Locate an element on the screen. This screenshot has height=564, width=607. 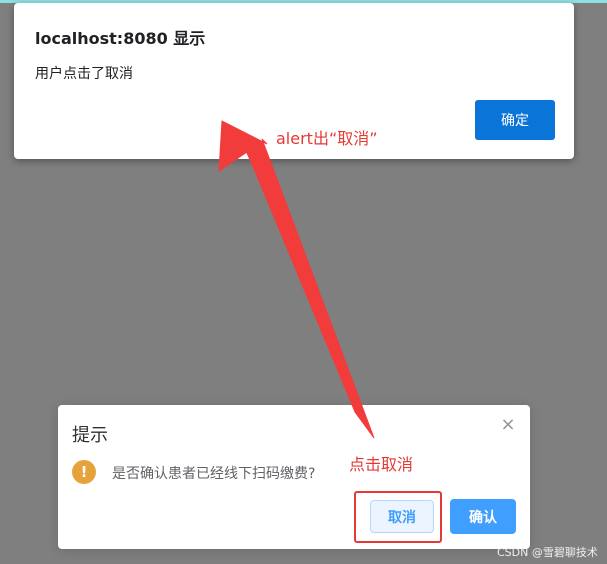
watermark: CSDN @雪碧聊技术 is located at coordinates (547, 552).